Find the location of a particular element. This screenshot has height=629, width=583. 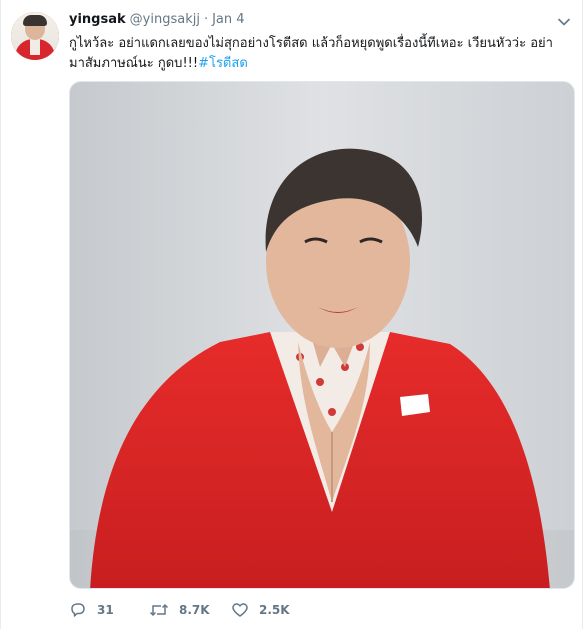

reply-button: 31 is located at coordinates (99, 610).